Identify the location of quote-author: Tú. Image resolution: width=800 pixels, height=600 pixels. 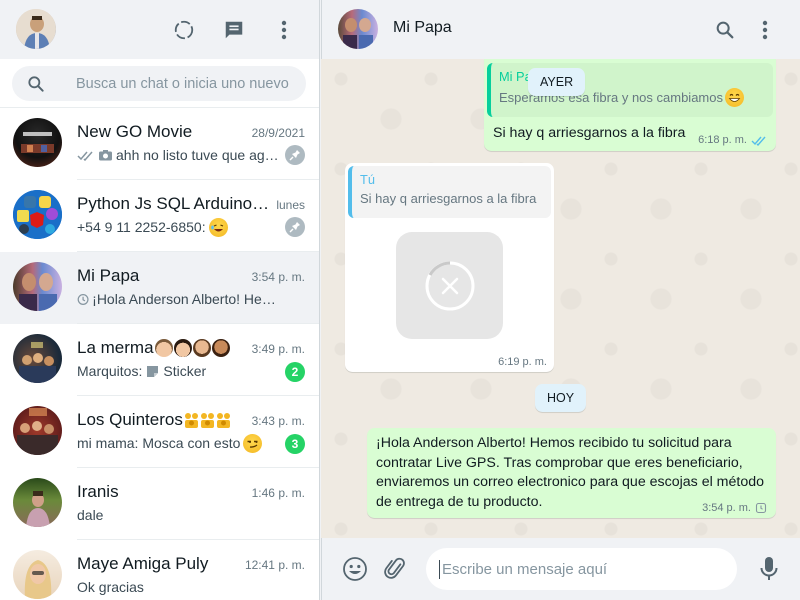
(367, 179).